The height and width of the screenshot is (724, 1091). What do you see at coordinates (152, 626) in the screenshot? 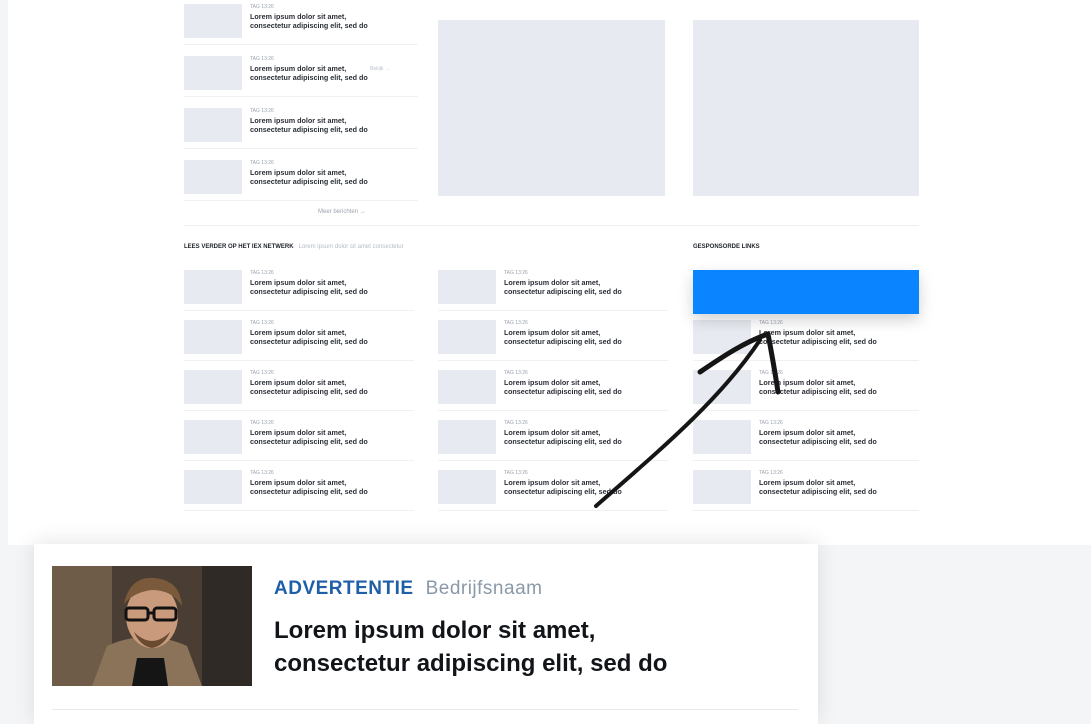
I see `ad-photo` at bounding box center [152, 626].